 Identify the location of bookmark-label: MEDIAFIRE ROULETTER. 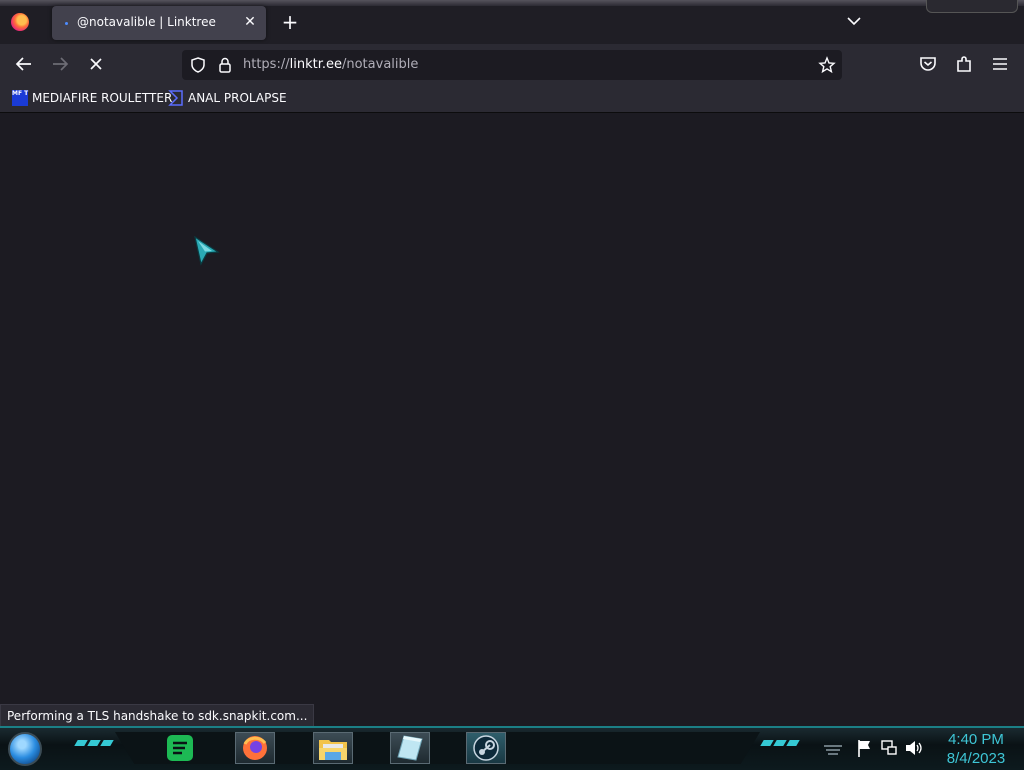
(102, 98).